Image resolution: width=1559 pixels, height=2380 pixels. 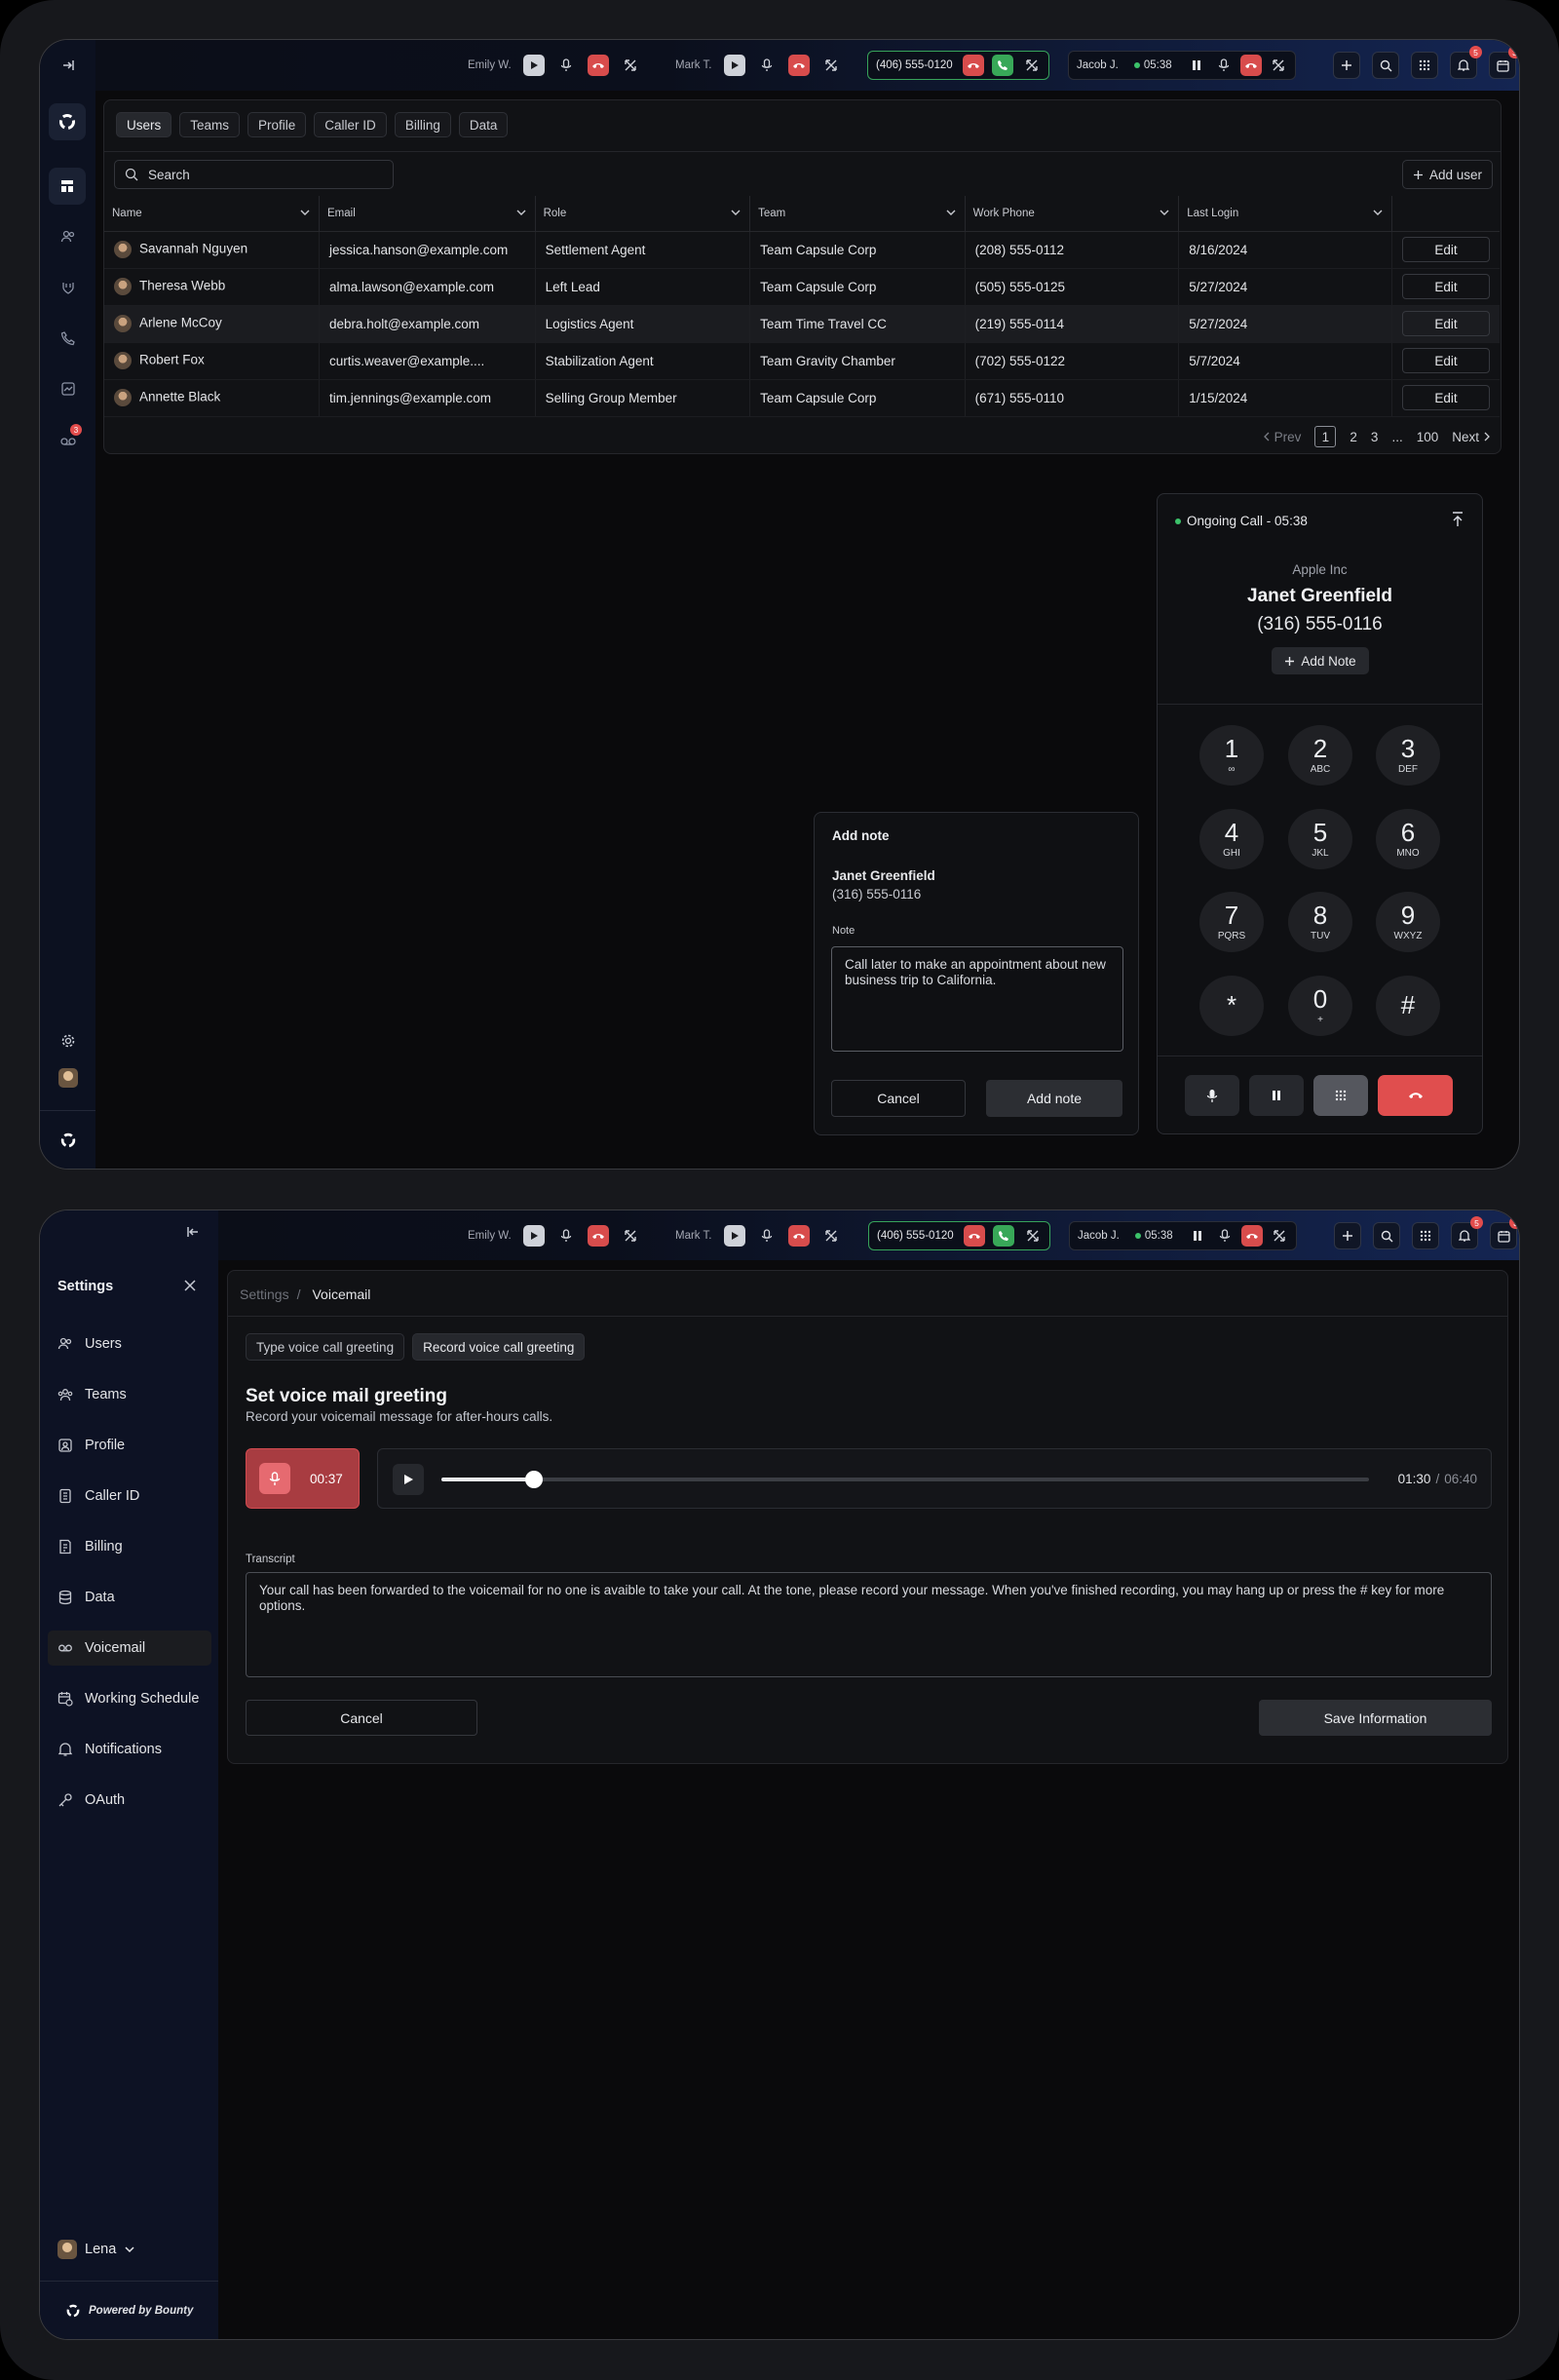 I want to click on settings-item-working-schedule: Working Schedule, so click(x=130, y=1698).